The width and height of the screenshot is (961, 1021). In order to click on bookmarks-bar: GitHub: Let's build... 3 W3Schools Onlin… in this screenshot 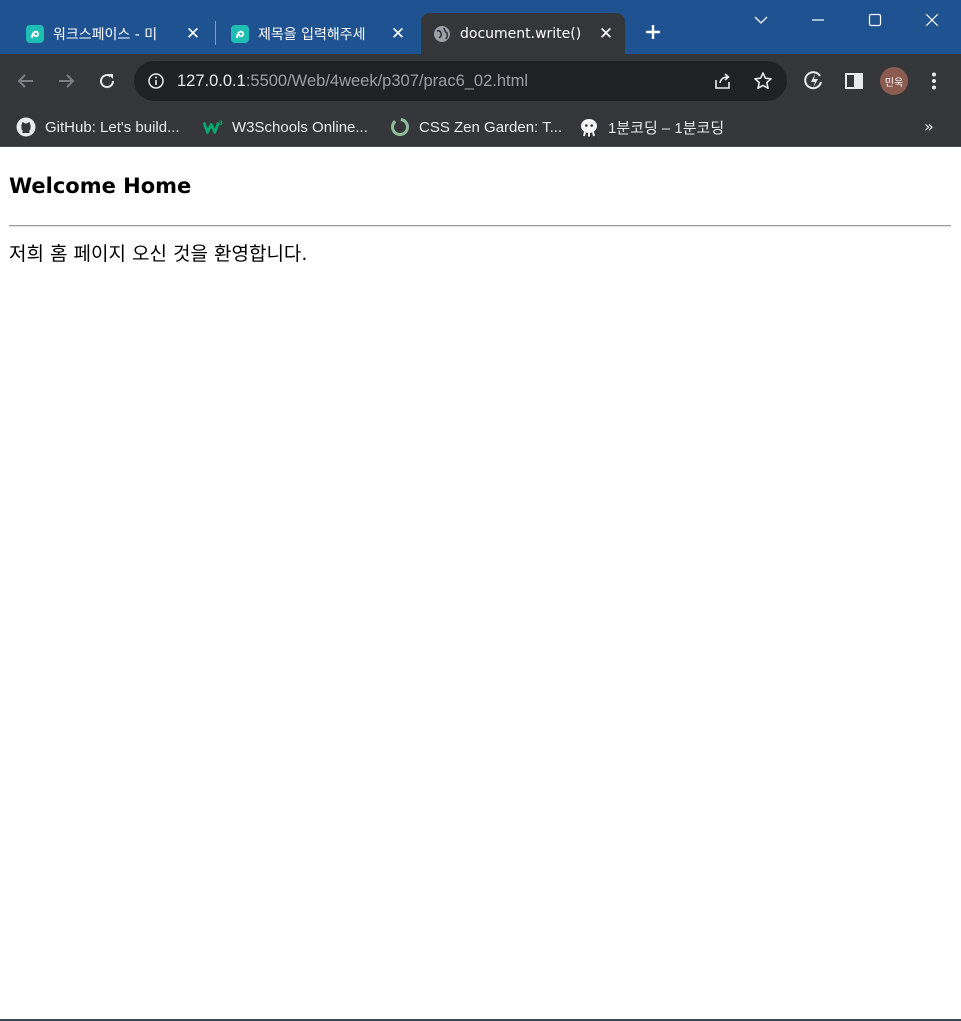, I will do `click(480, 127)`.